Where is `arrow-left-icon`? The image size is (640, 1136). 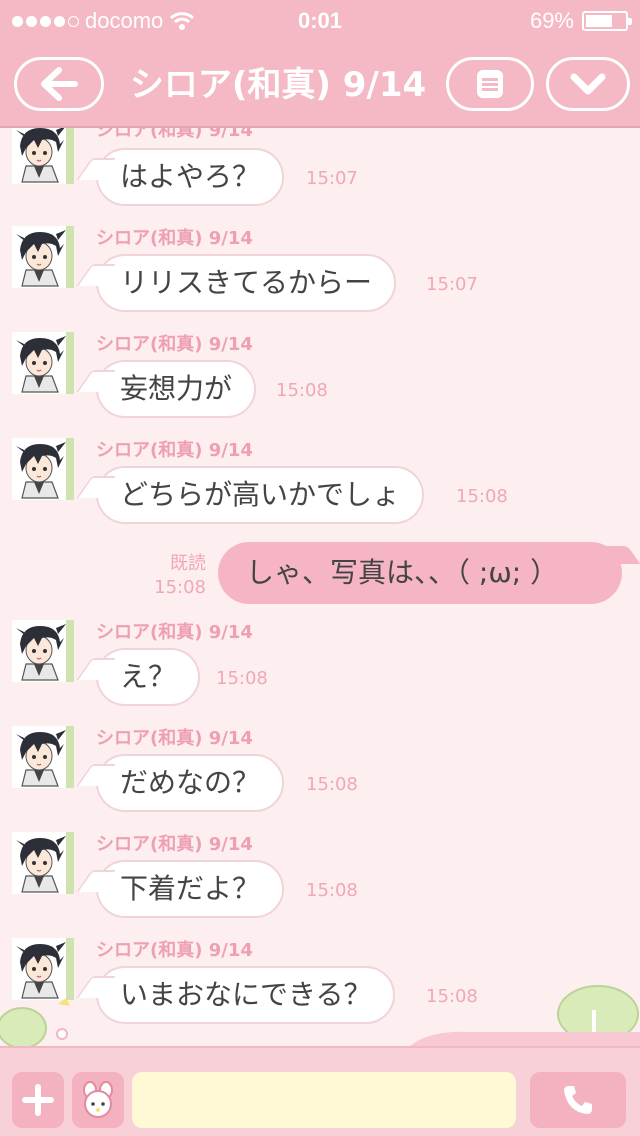
arrow-left-icon is located at coordinates (59, 84).